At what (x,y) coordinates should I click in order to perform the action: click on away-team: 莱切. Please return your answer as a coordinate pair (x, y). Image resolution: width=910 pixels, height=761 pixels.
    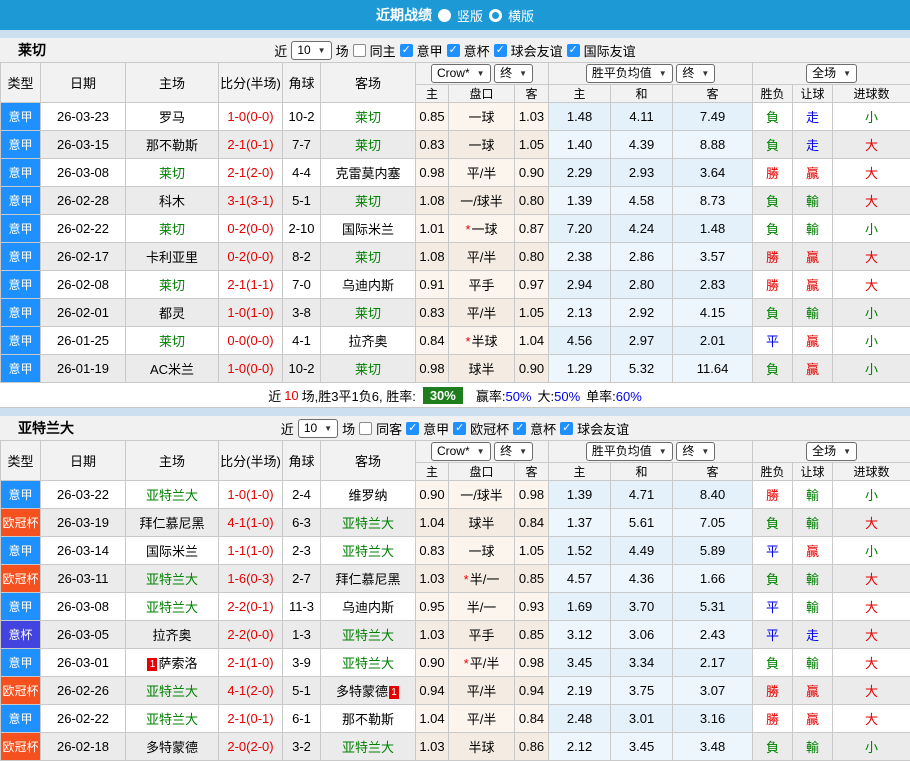
    Looking at the image, I should click on (368, 257).